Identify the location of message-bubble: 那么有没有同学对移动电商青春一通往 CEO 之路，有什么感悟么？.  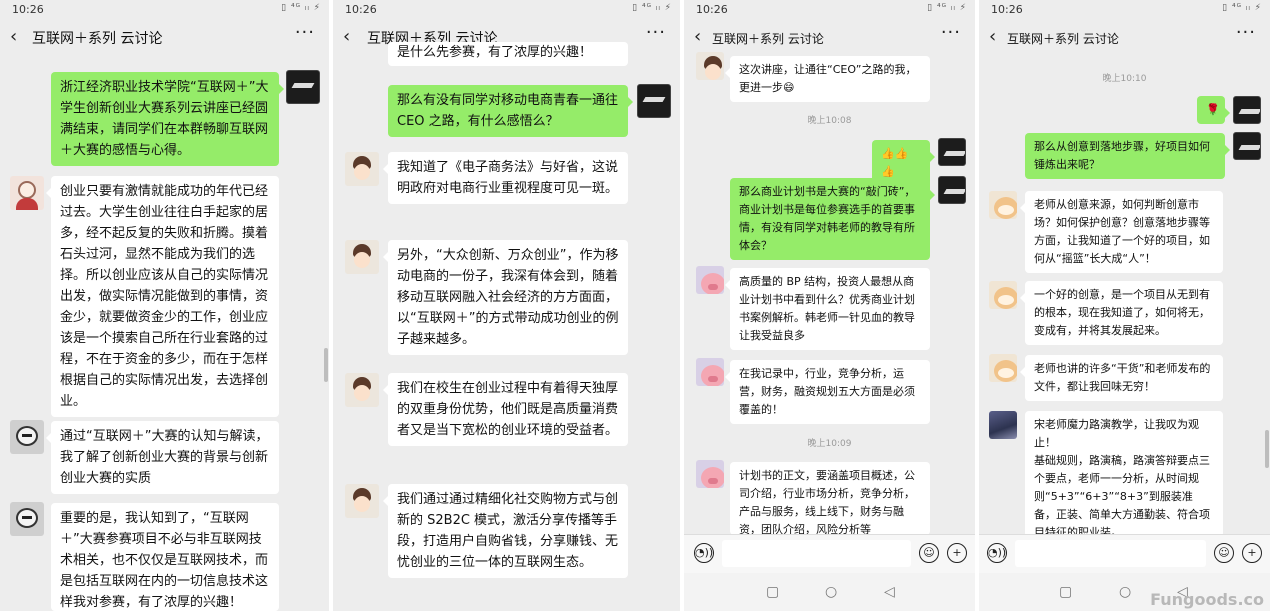
(510, 111).